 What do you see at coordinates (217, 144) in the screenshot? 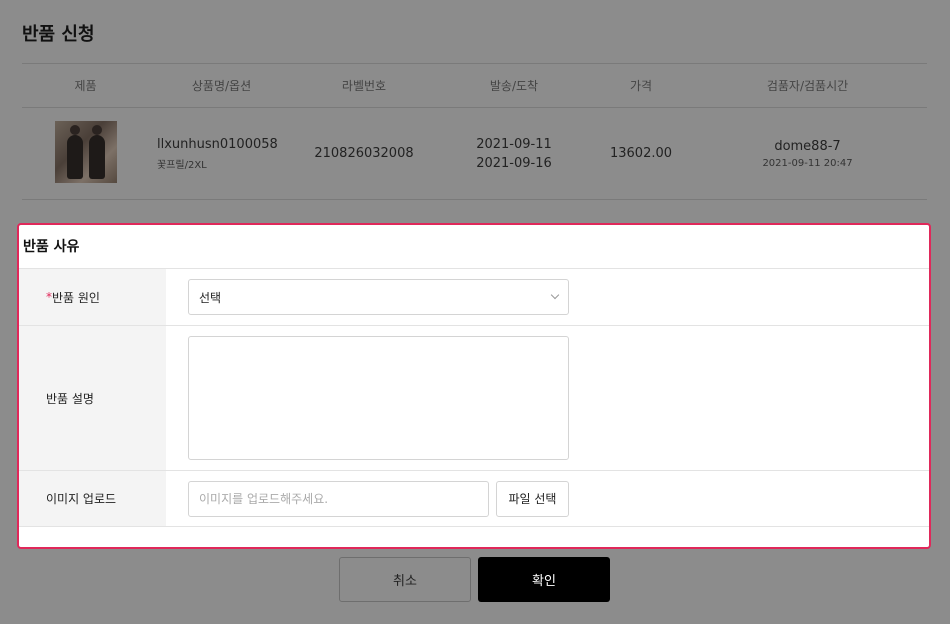
I see `product-name: llxunhusn0100058` at bounding box center [217, 144].